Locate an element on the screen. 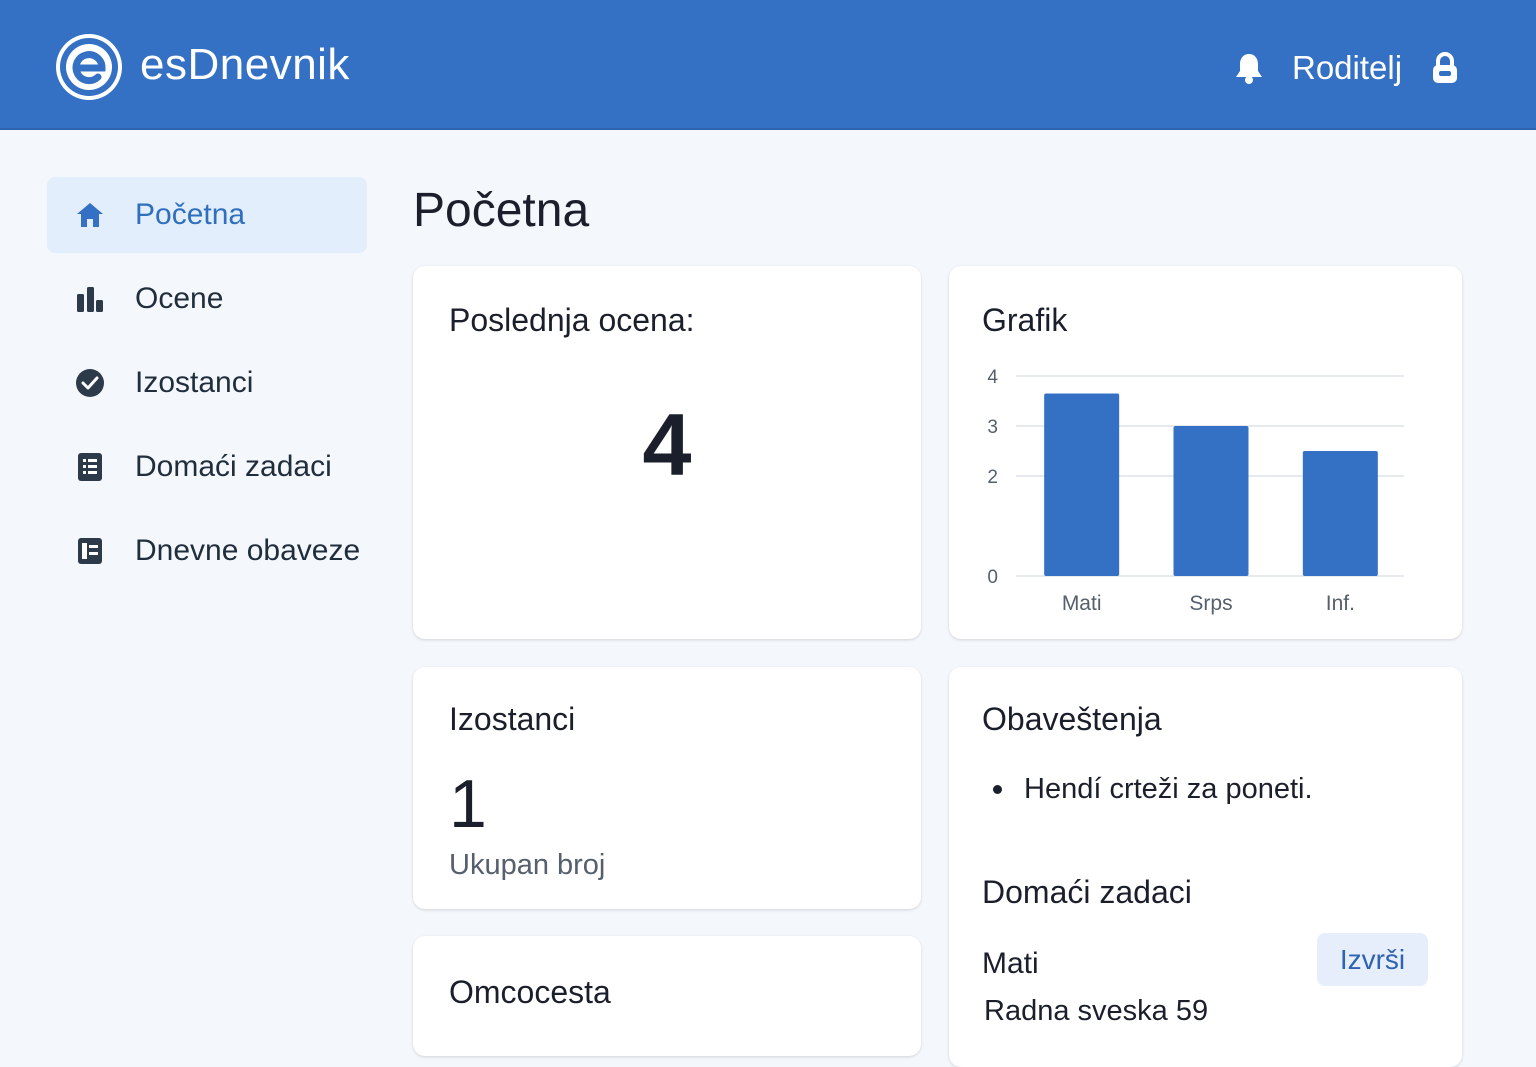  notices-title: Obaveštenja is located at coordinates (1072, 719).